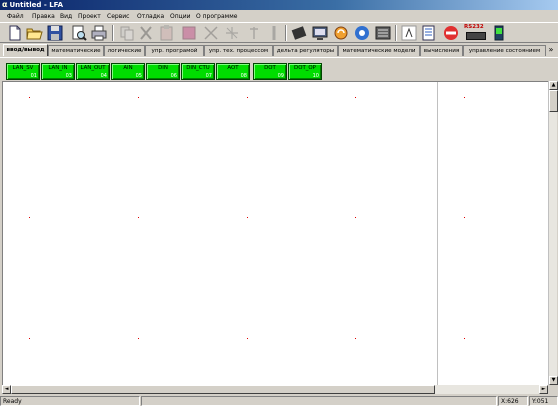  Describe the element at coordinates (274, 33) in the screenshot. I see `wire-icon` at that location.